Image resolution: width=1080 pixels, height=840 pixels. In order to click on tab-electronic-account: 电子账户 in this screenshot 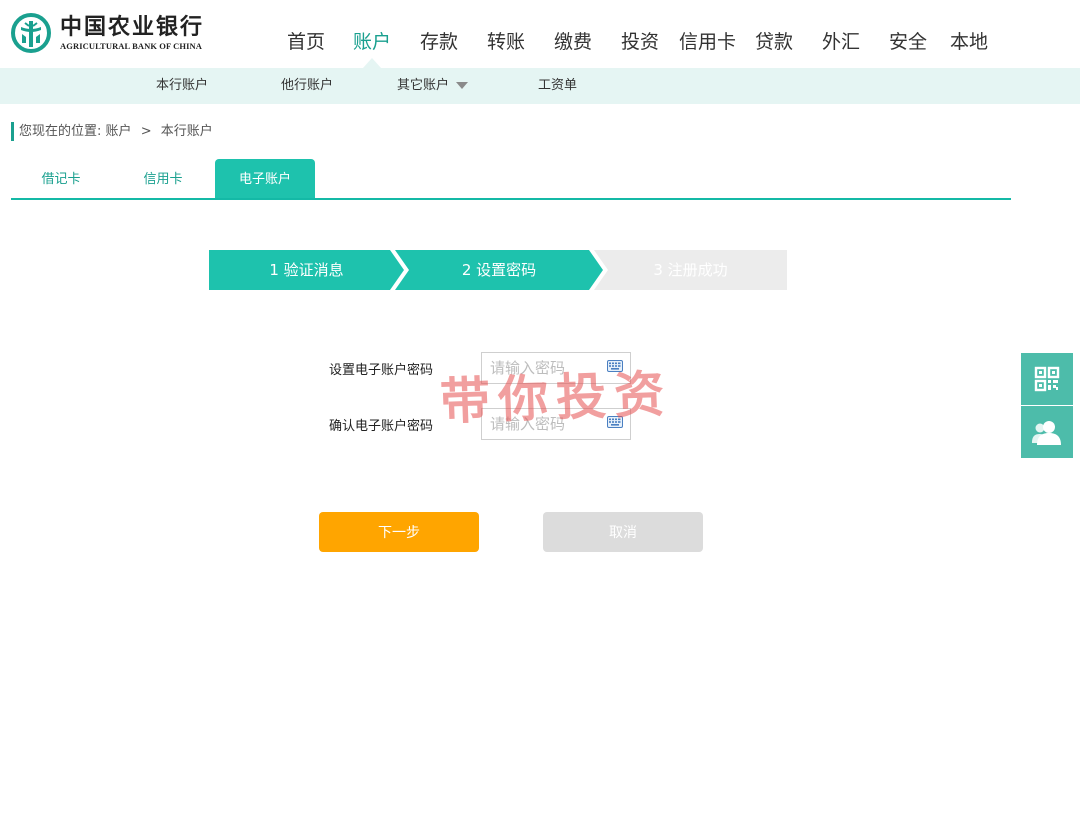, I will do `click(265, 178)`.